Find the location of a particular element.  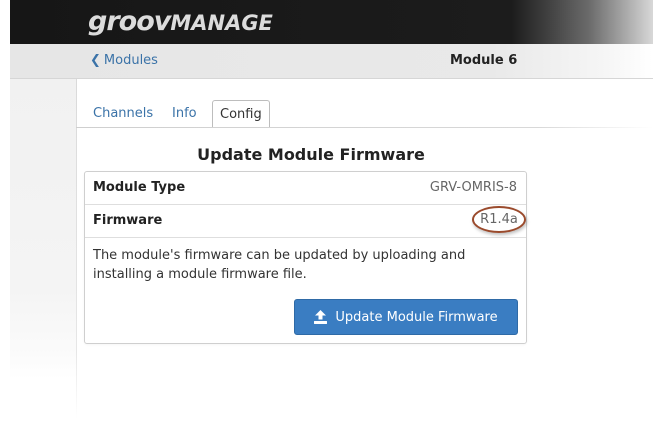

navigation-bar: ❮ Modules Module 6 is located at coordinates (331, 61).